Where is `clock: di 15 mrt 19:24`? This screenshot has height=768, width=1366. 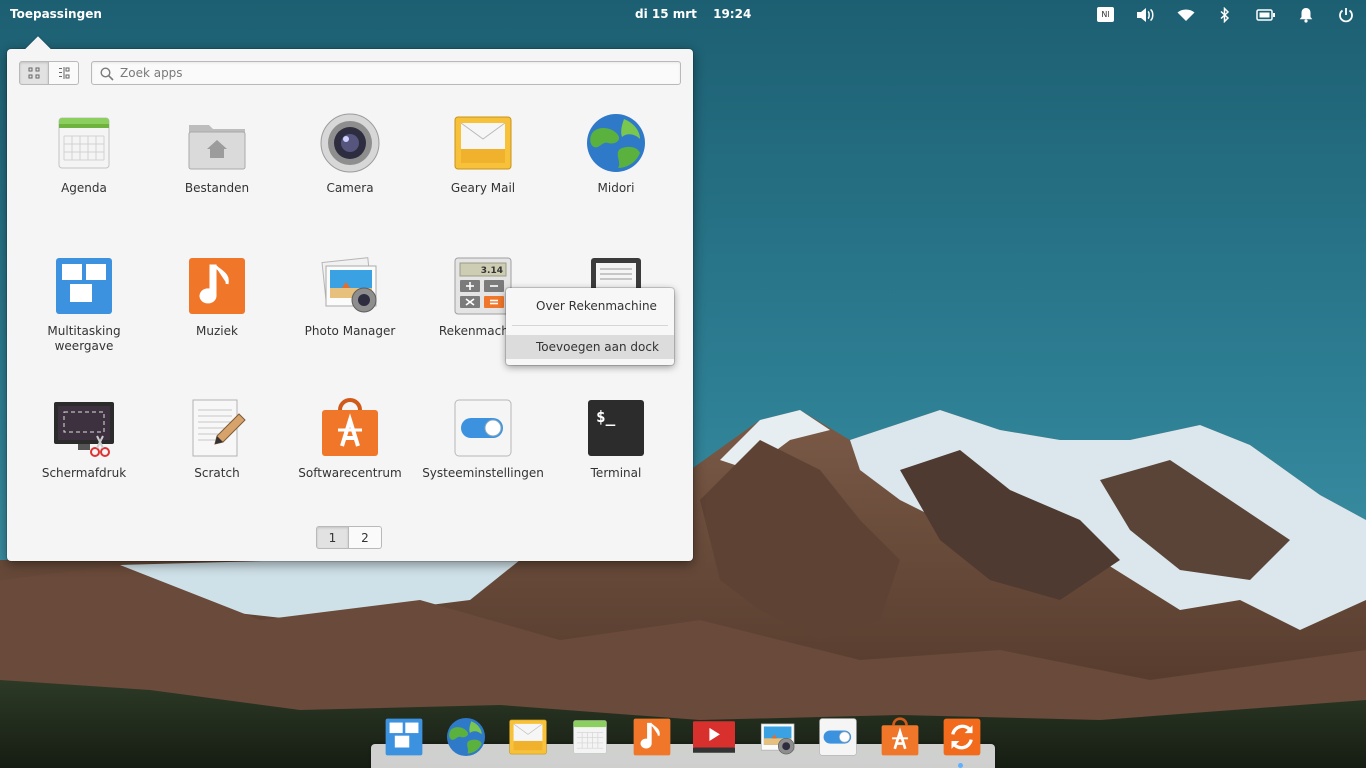 clock: di 15 mrt 19:24 is located at coordinates (693, 14).